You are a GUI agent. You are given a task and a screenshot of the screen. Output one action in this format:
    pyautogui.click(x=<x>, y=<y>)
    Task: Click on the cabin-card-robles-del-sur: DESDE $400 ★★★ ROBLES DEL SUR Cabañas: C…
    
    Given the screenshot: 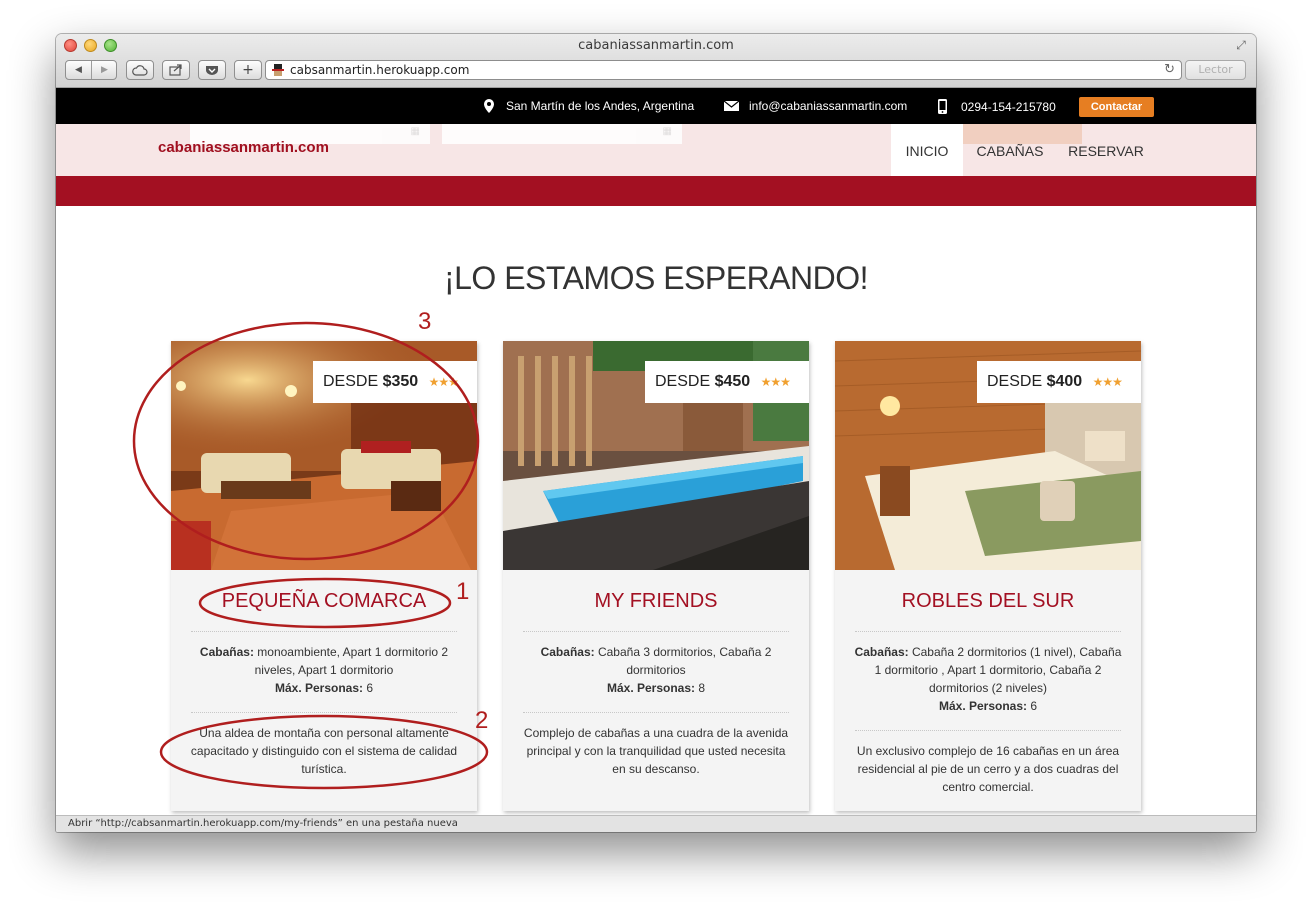 What is the action you would take?
    pyautogui.click(x=988, y=576)
    